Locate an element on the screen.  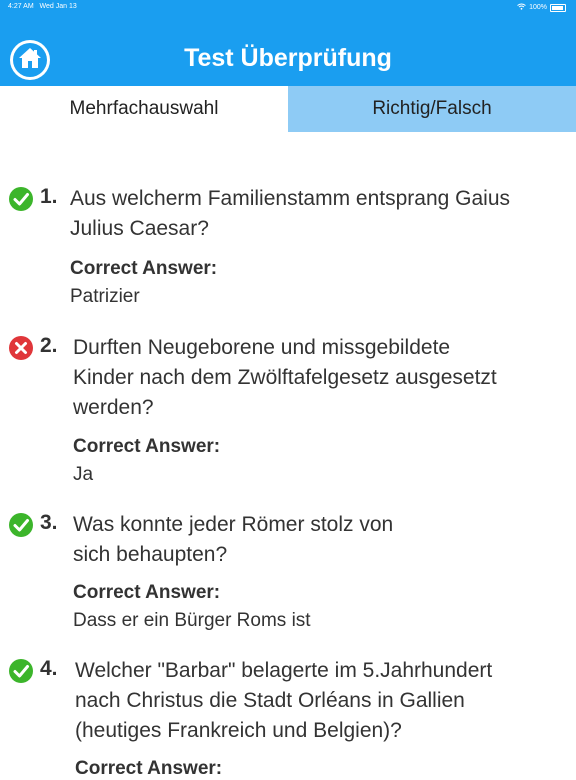
tab-richtig-falsch: Richtig/Falsch is located at coordinates (432, 109).